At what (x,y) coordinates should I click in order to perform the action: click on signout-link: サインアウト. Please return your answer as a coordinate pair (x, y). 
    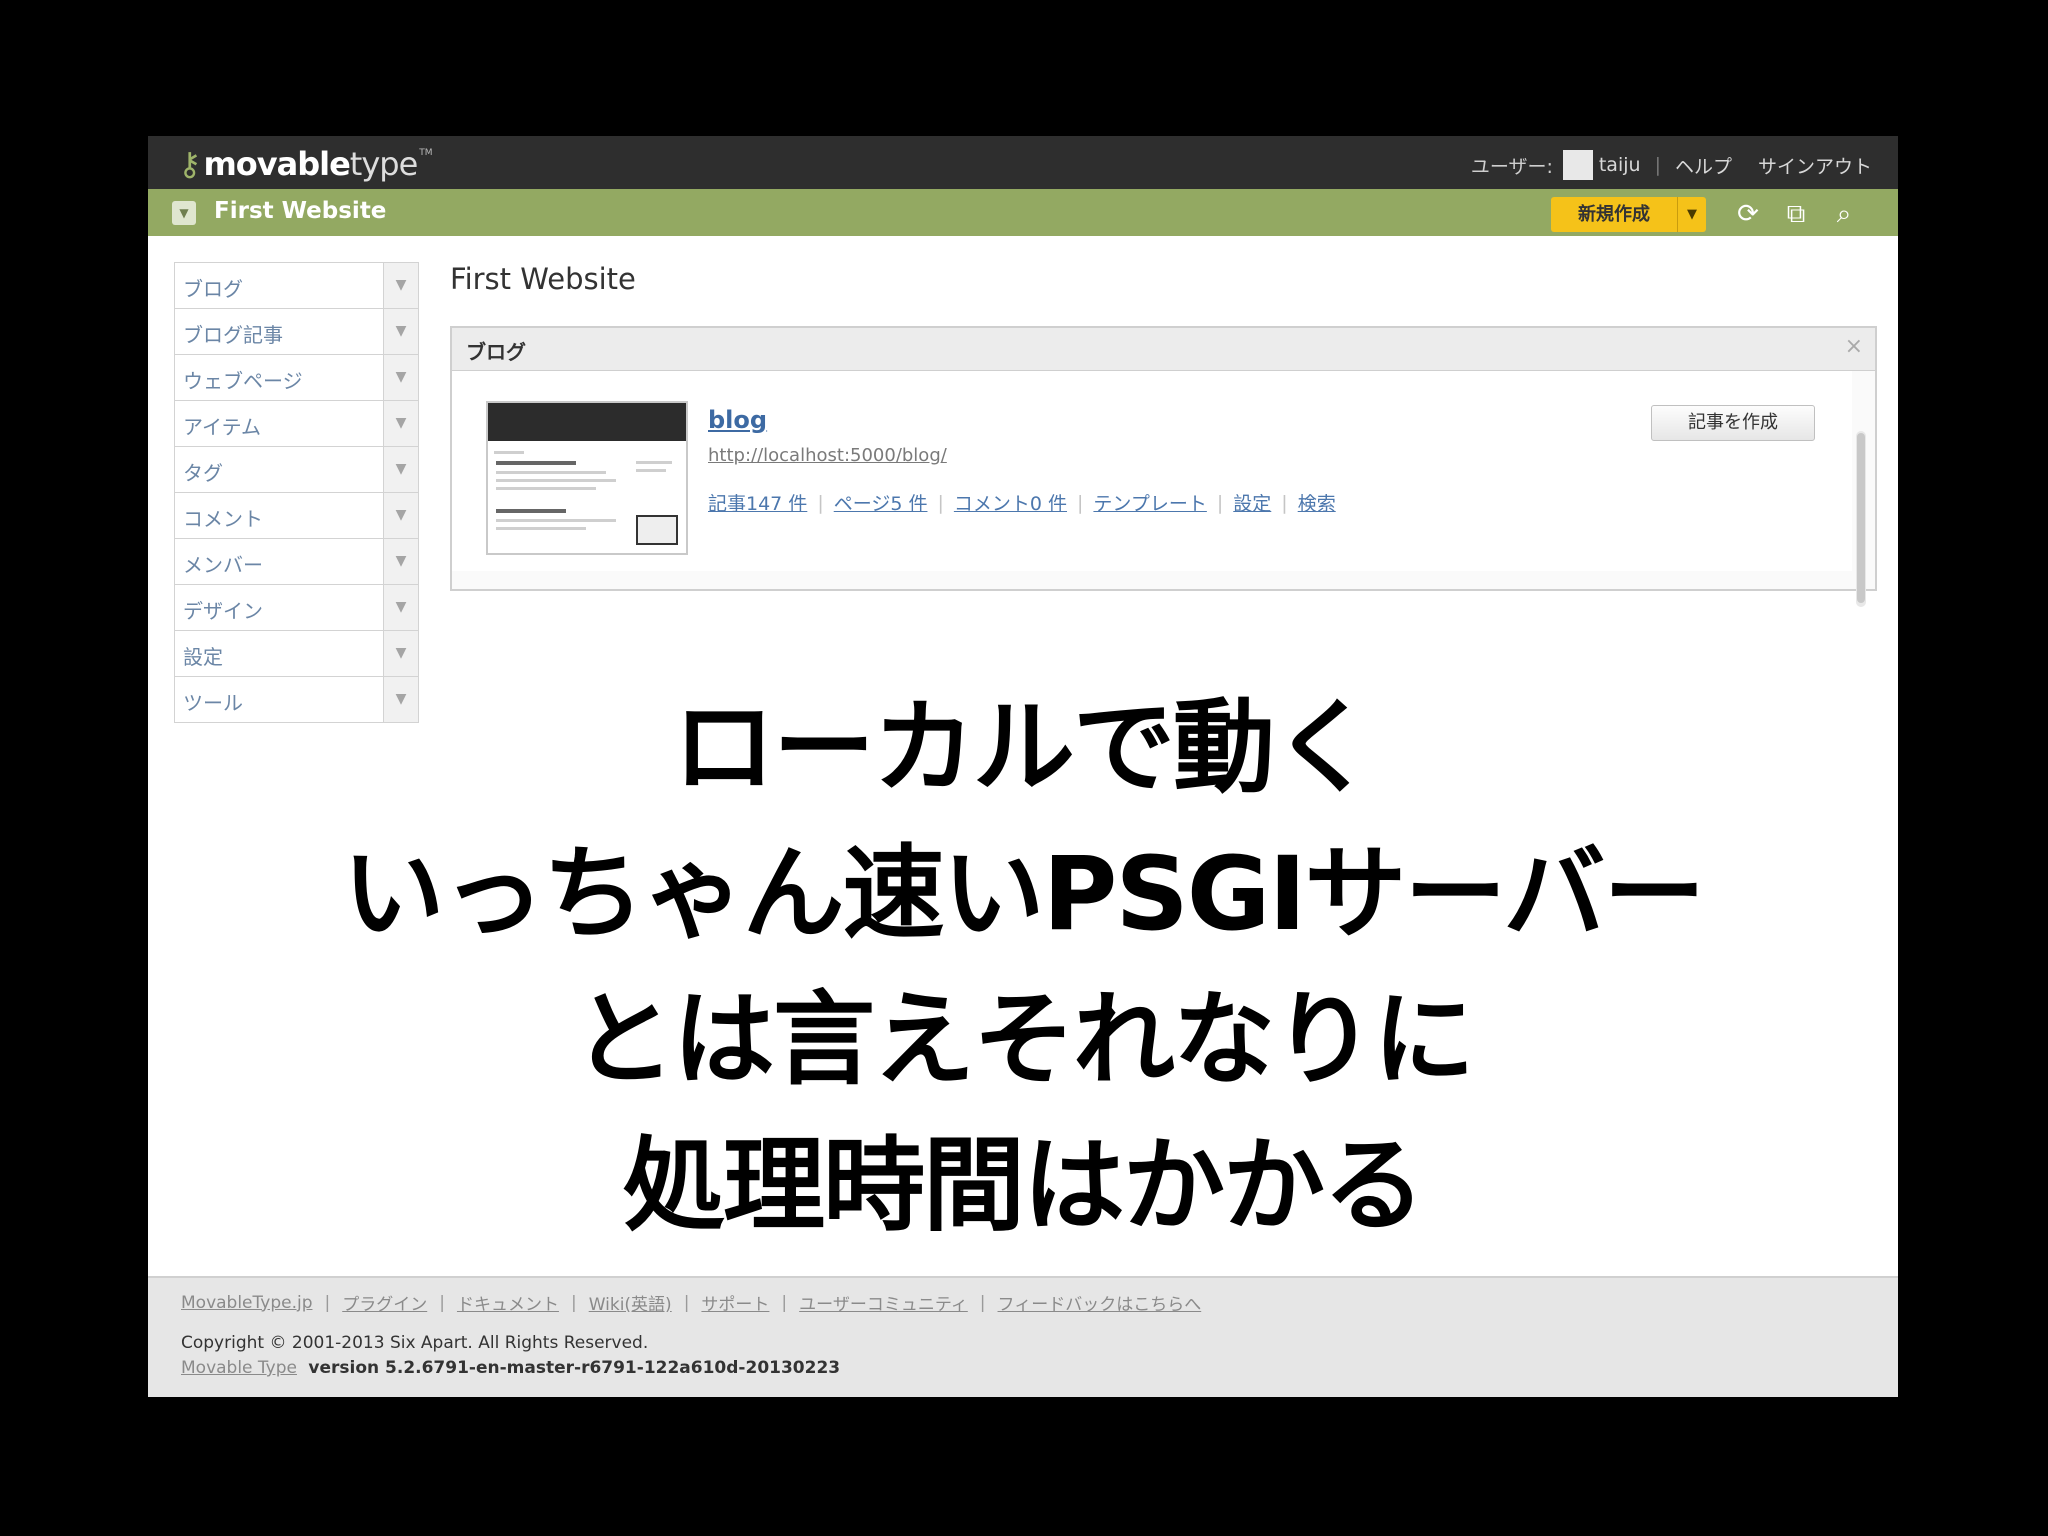
    Looking at the image, I should click on (1815, 165).